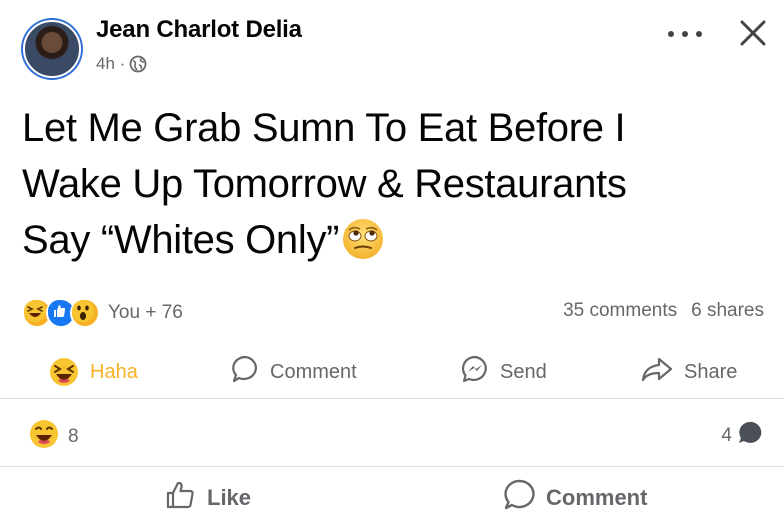  Describe the element at coordinates (73, 436) in the screenshot. I see `haha-count: 8` at that location.